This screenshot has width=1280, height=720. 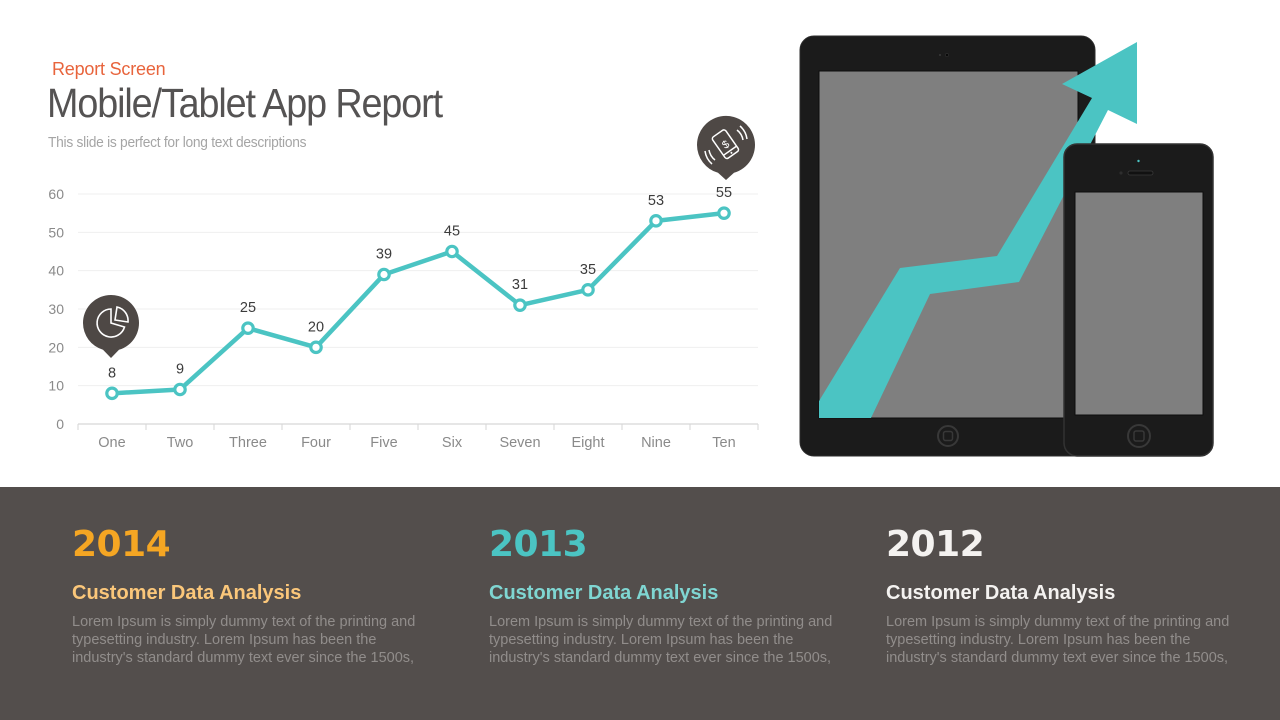 What do you see at coordinates (947, 55) in the screenshot?
I see `tablet-camera` at bounding box center [947, 55].